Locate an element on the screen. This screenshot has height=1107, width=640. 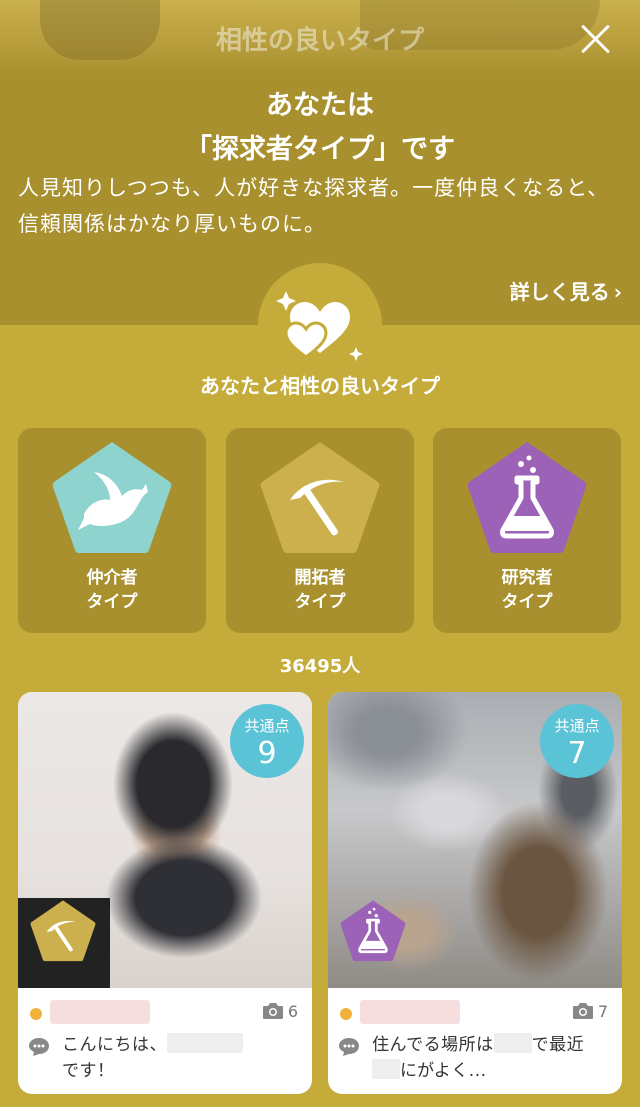
type-card-mediator: 仲介者 タイプ is located at coordinates (112, 530).